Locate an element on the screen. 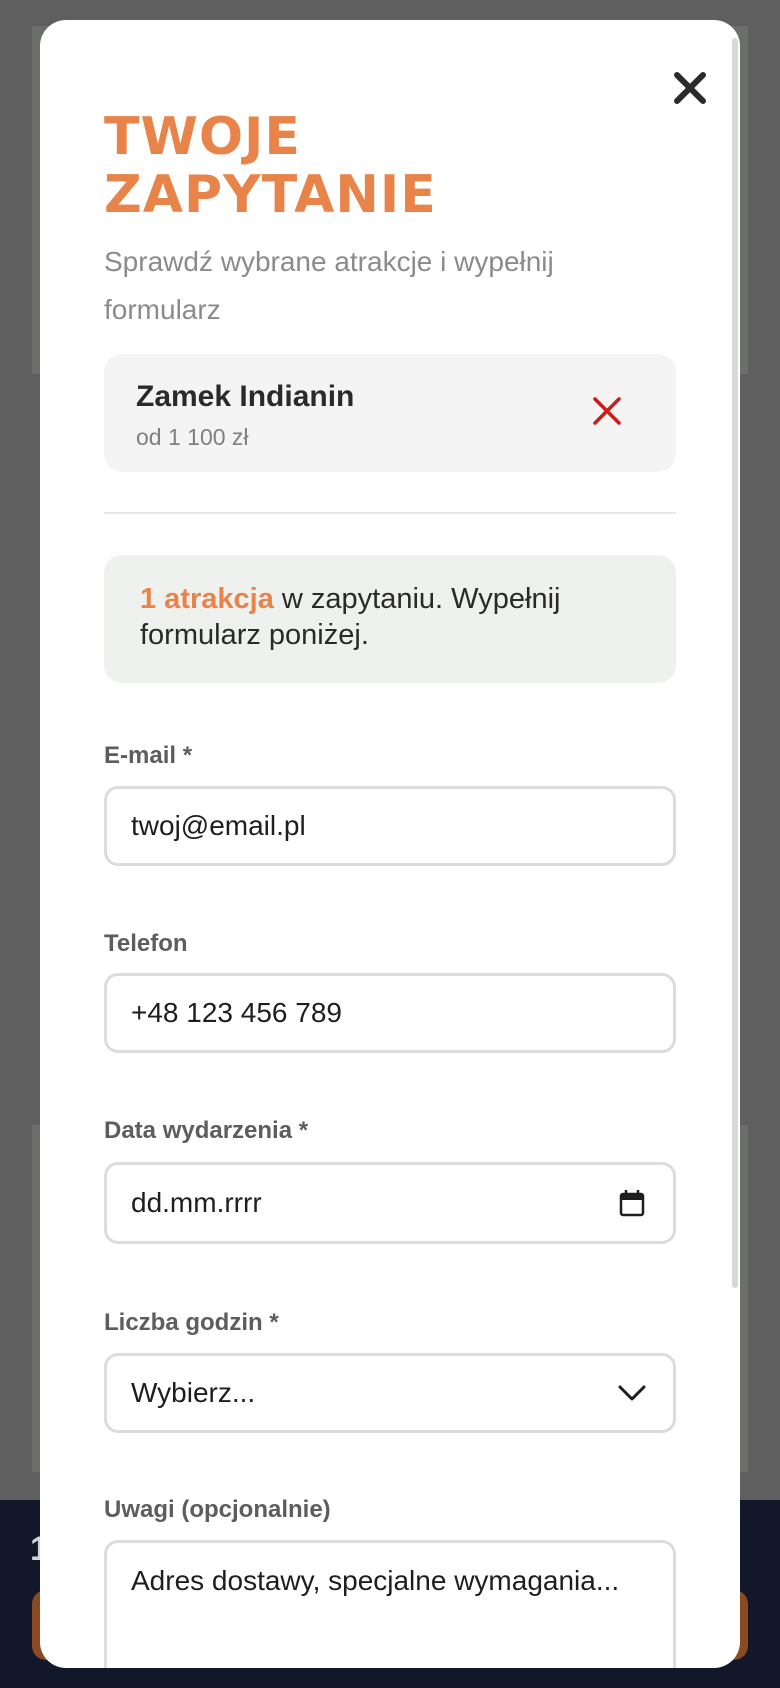 Image resolution: width=780 pixels, height=1688 pixels. modal-title: TWOJE ZAPYTANIE is located at coordinates (270, 166).